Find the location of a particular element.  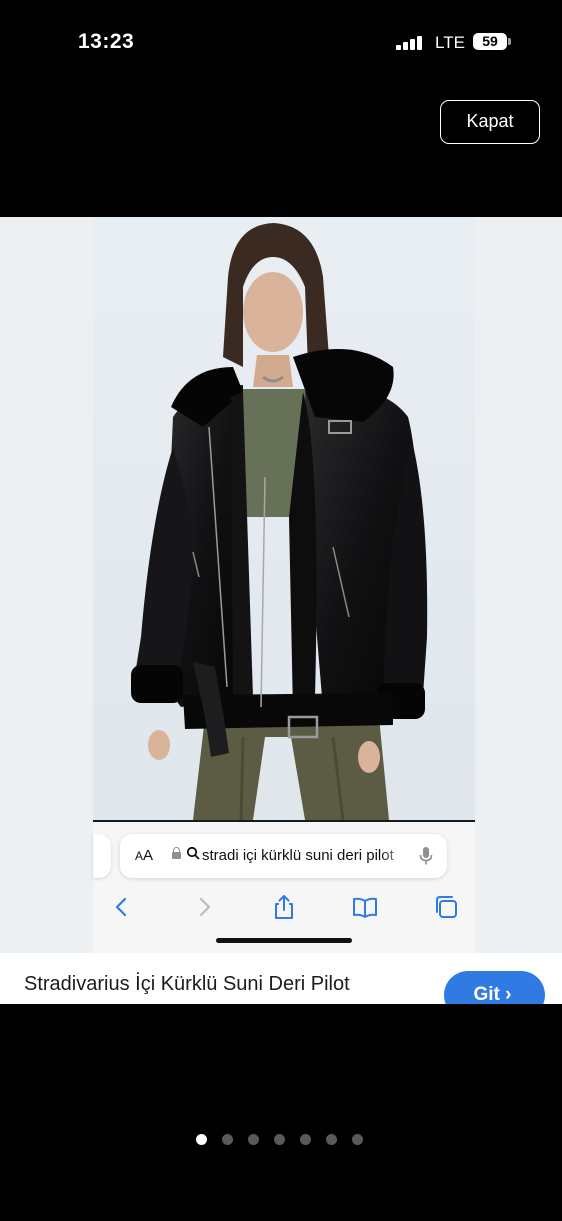

address-bar: AA stradi içi kürklü suni deri pilot is located at coordinates (283, 856).